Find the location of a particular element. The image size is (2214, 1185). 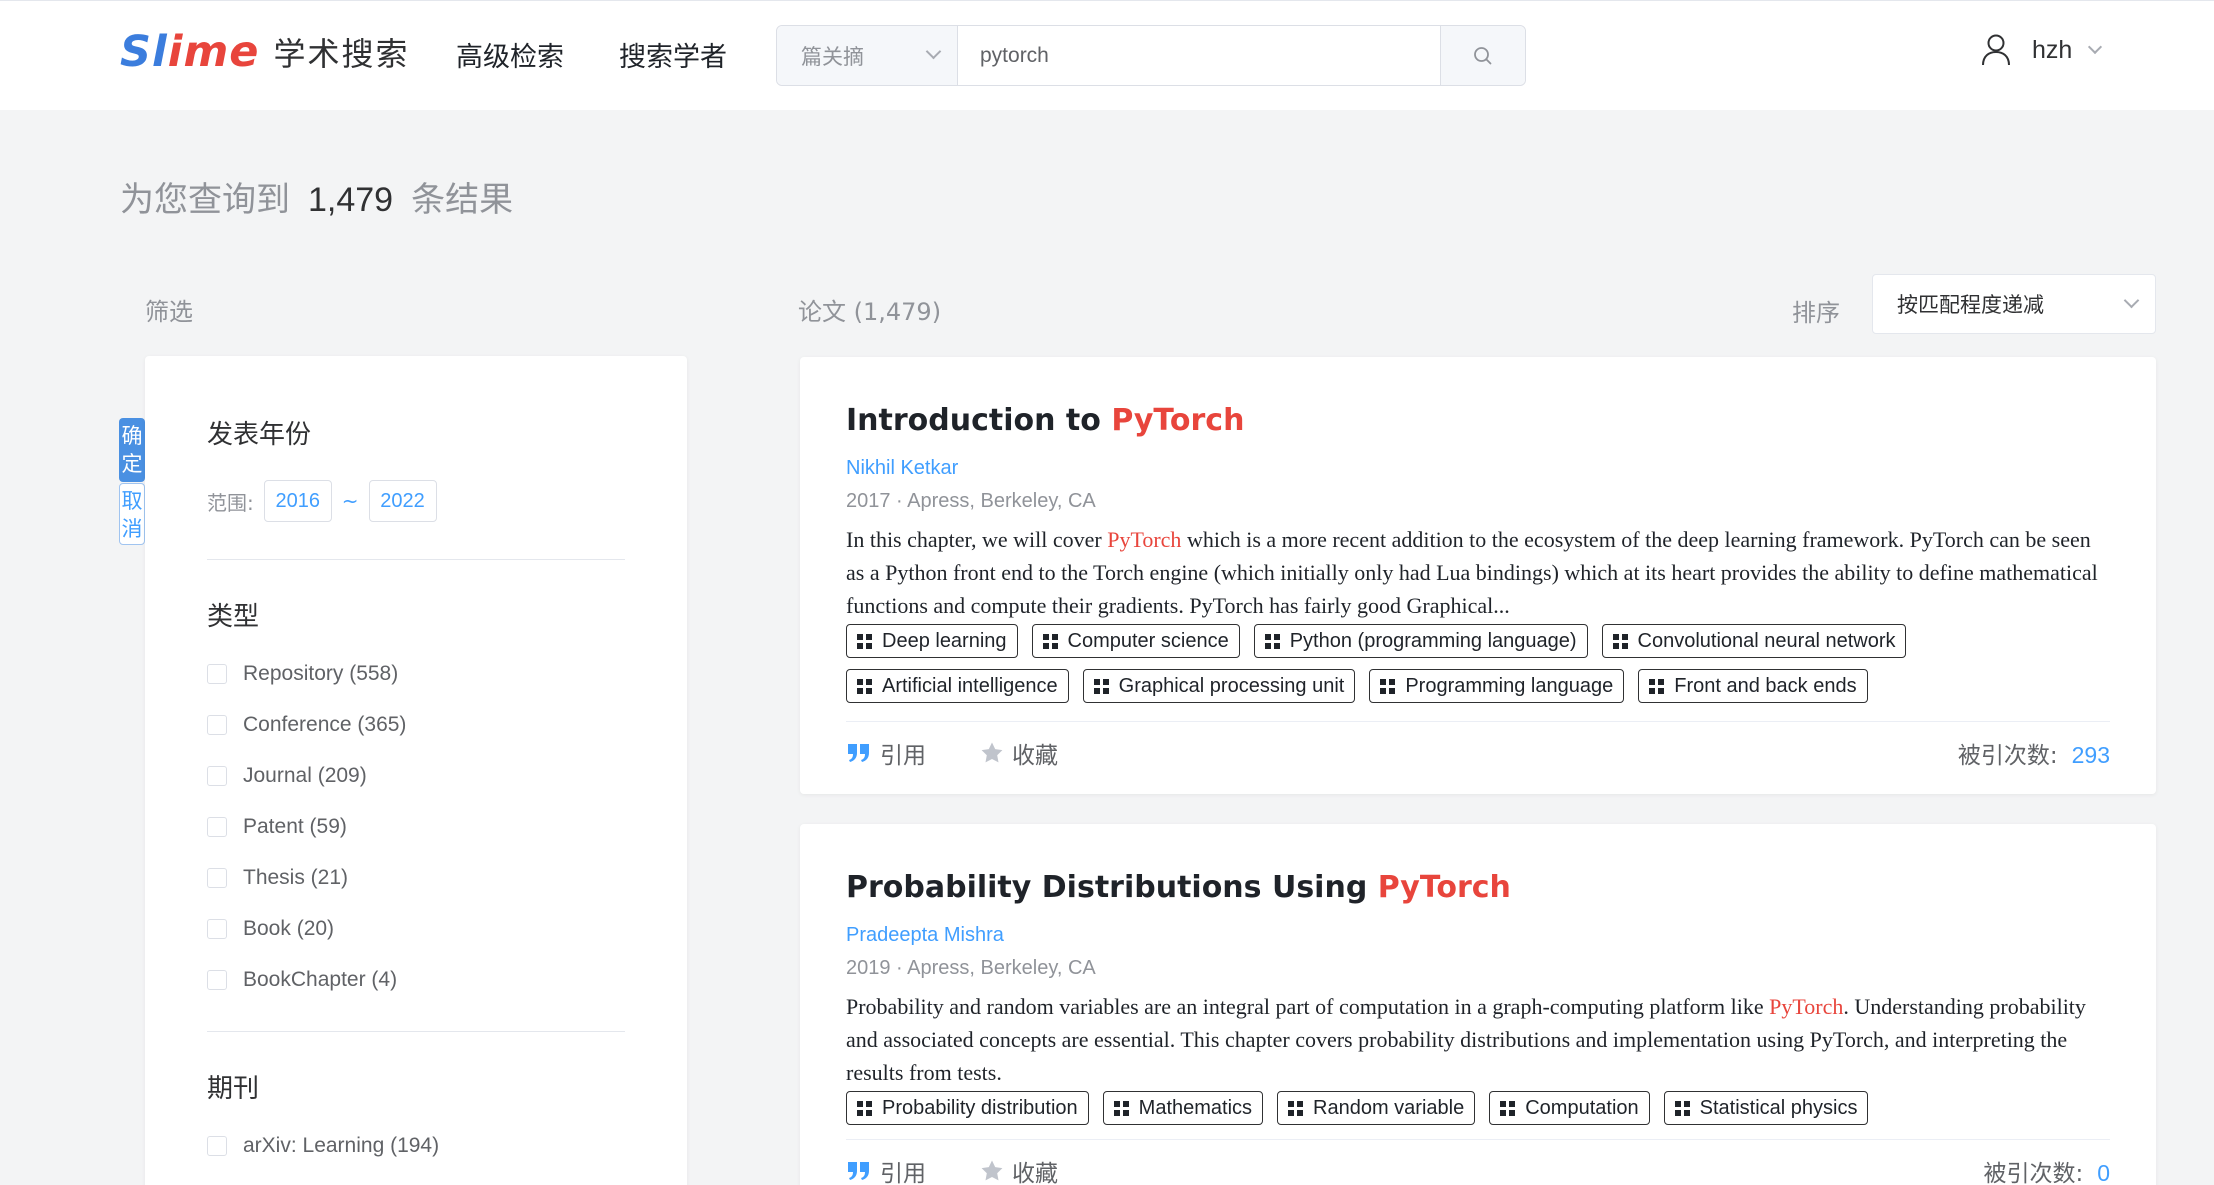

keyword-tag: Front and back ends is located at coordinates (1753, 686).